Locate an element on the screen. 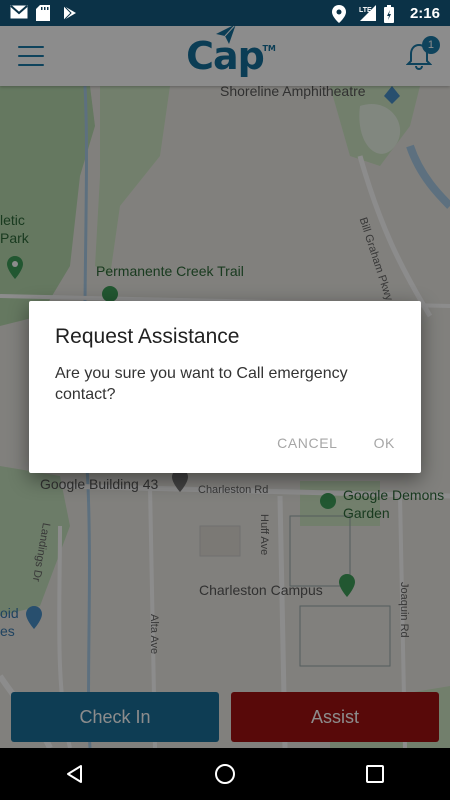 This screenshot has width=450, height=800. dialog-actions: CANCEL OK is located at coordinates (336, 443).